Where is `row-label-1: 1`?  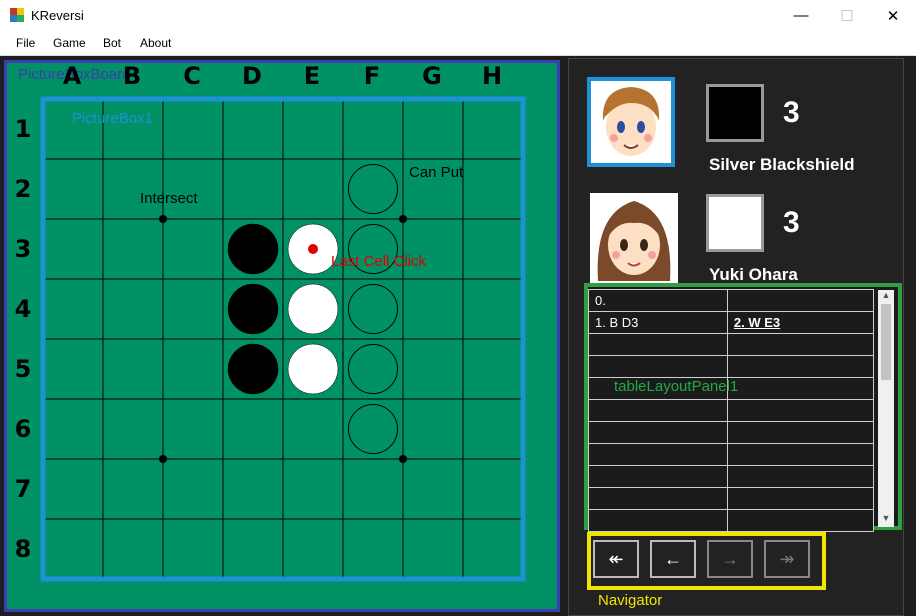
row-label-1: 1 is located at coordinates (23, 129).